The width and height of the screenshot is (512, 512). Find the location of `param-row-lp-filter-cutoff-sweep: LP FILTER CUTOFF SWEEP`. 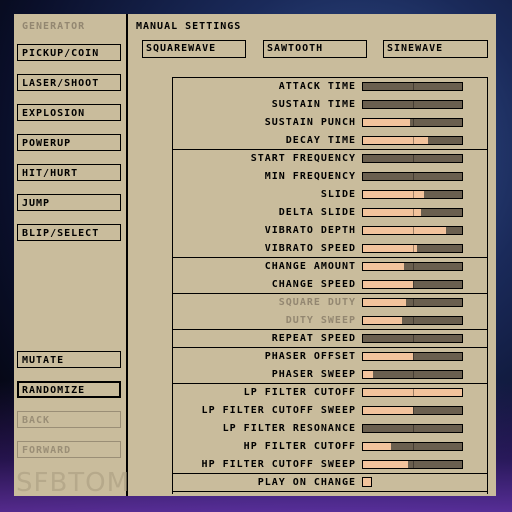

param-row-lp-filter-cutoff-sweep: LP FILTER CUTOFF SWEEP is located at coordinates (330, 411).